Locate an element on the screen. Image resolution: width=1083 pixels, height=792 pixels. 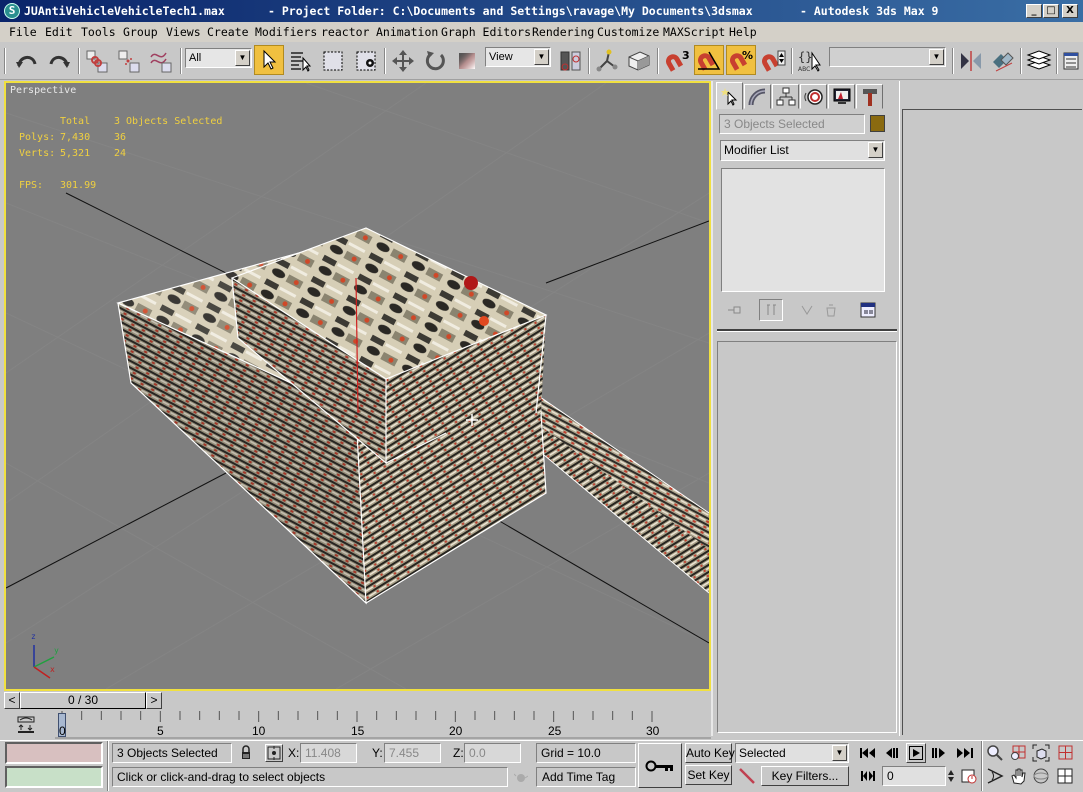
zoom-all-button is located at coordinates (1018, 753).